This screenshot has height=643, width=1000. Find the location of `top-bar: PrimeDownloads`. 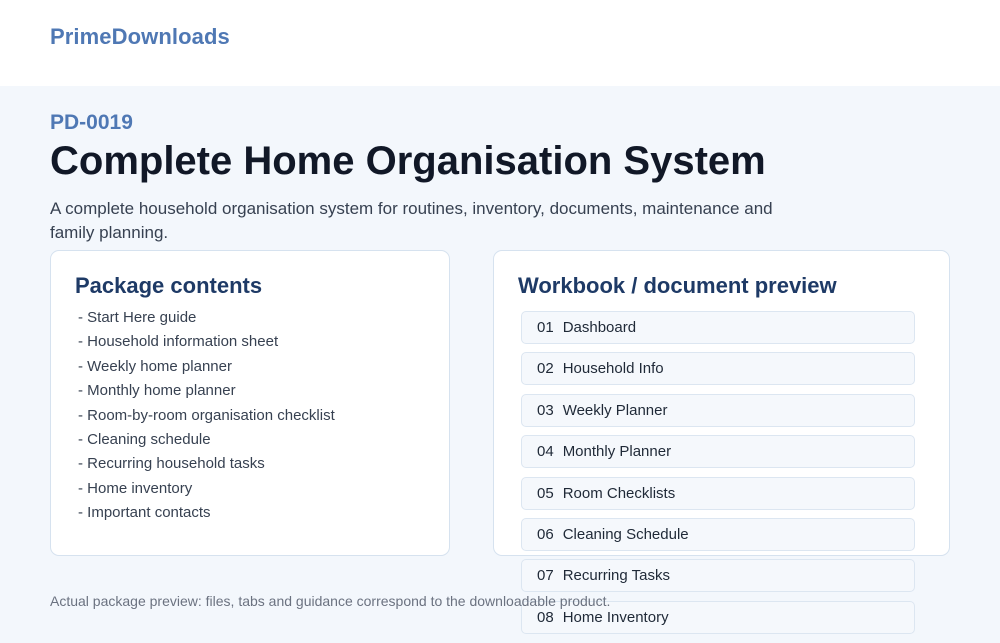

top-bar: PrimeDownloads is located at coordinates (500, 43).